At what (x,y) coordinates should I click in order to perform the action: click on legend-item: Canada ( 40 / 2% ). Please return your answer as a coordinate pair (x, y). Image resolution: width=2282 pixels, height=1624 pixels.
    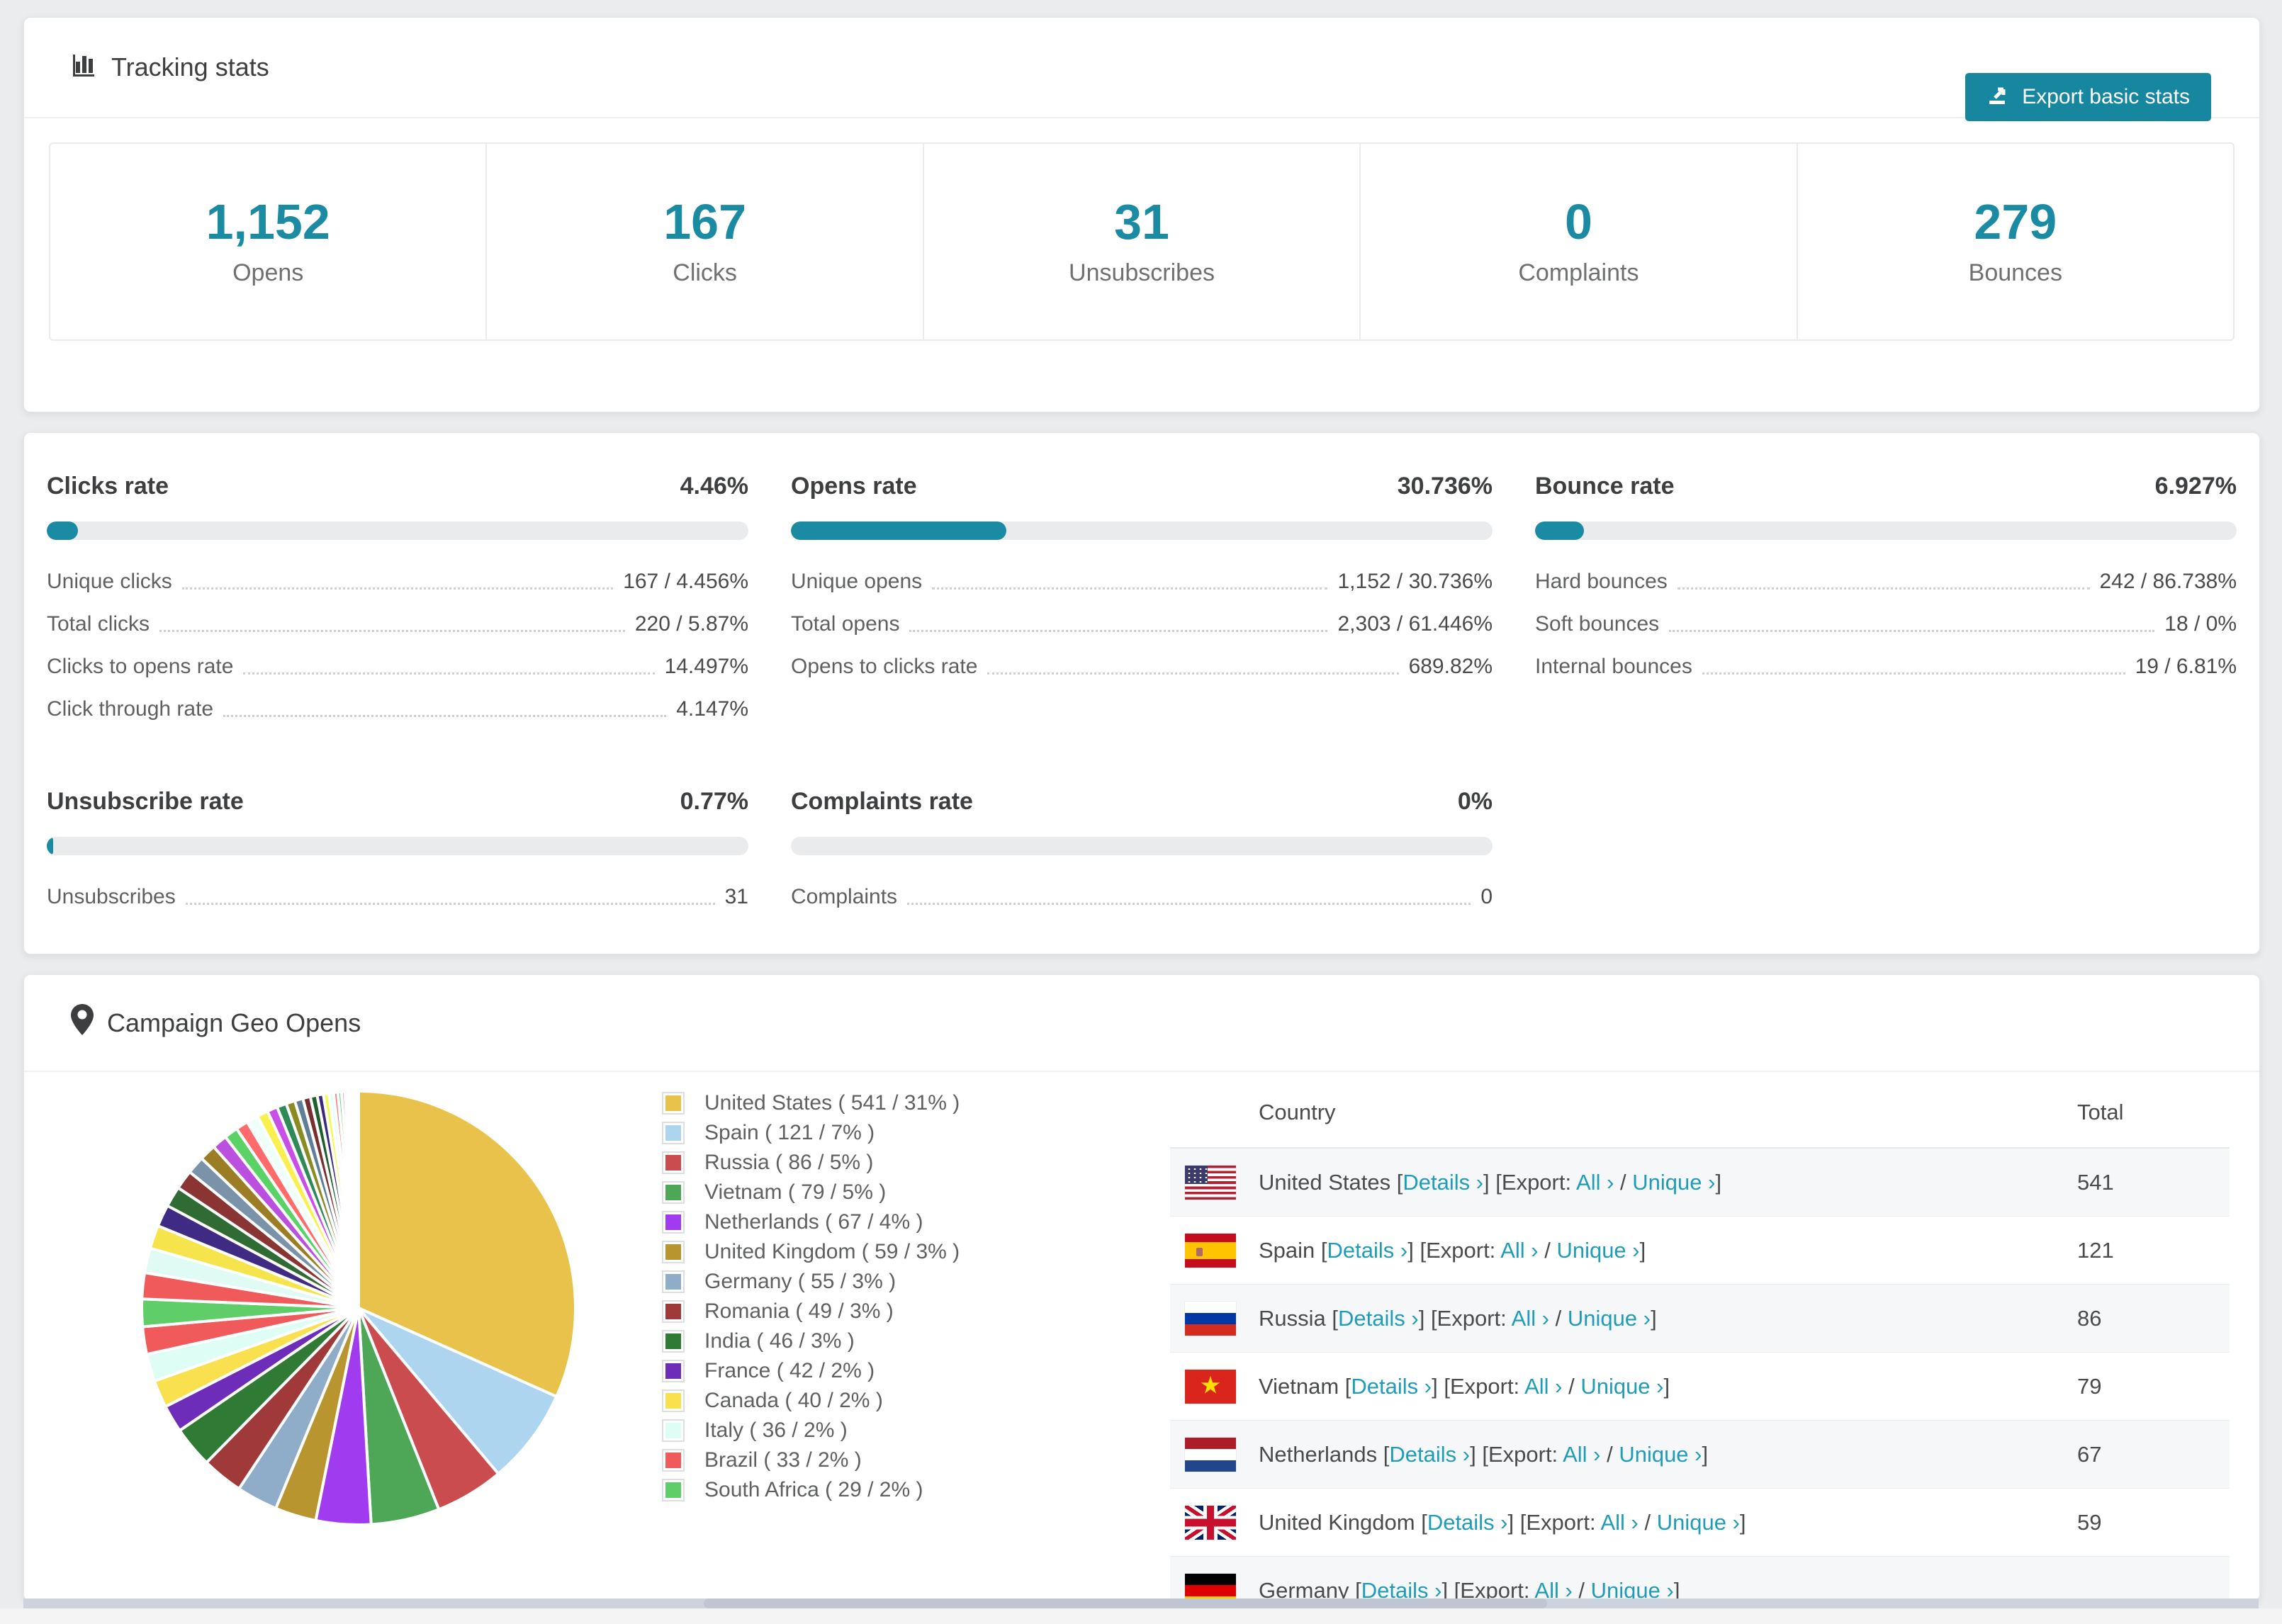
    Looking at the image, I should click on (811, 1401).